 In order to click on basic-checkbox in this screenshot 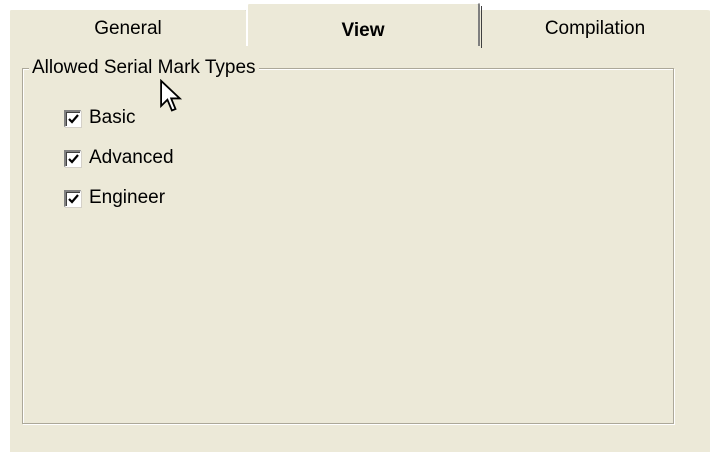, I will do `click(72, 118)`.